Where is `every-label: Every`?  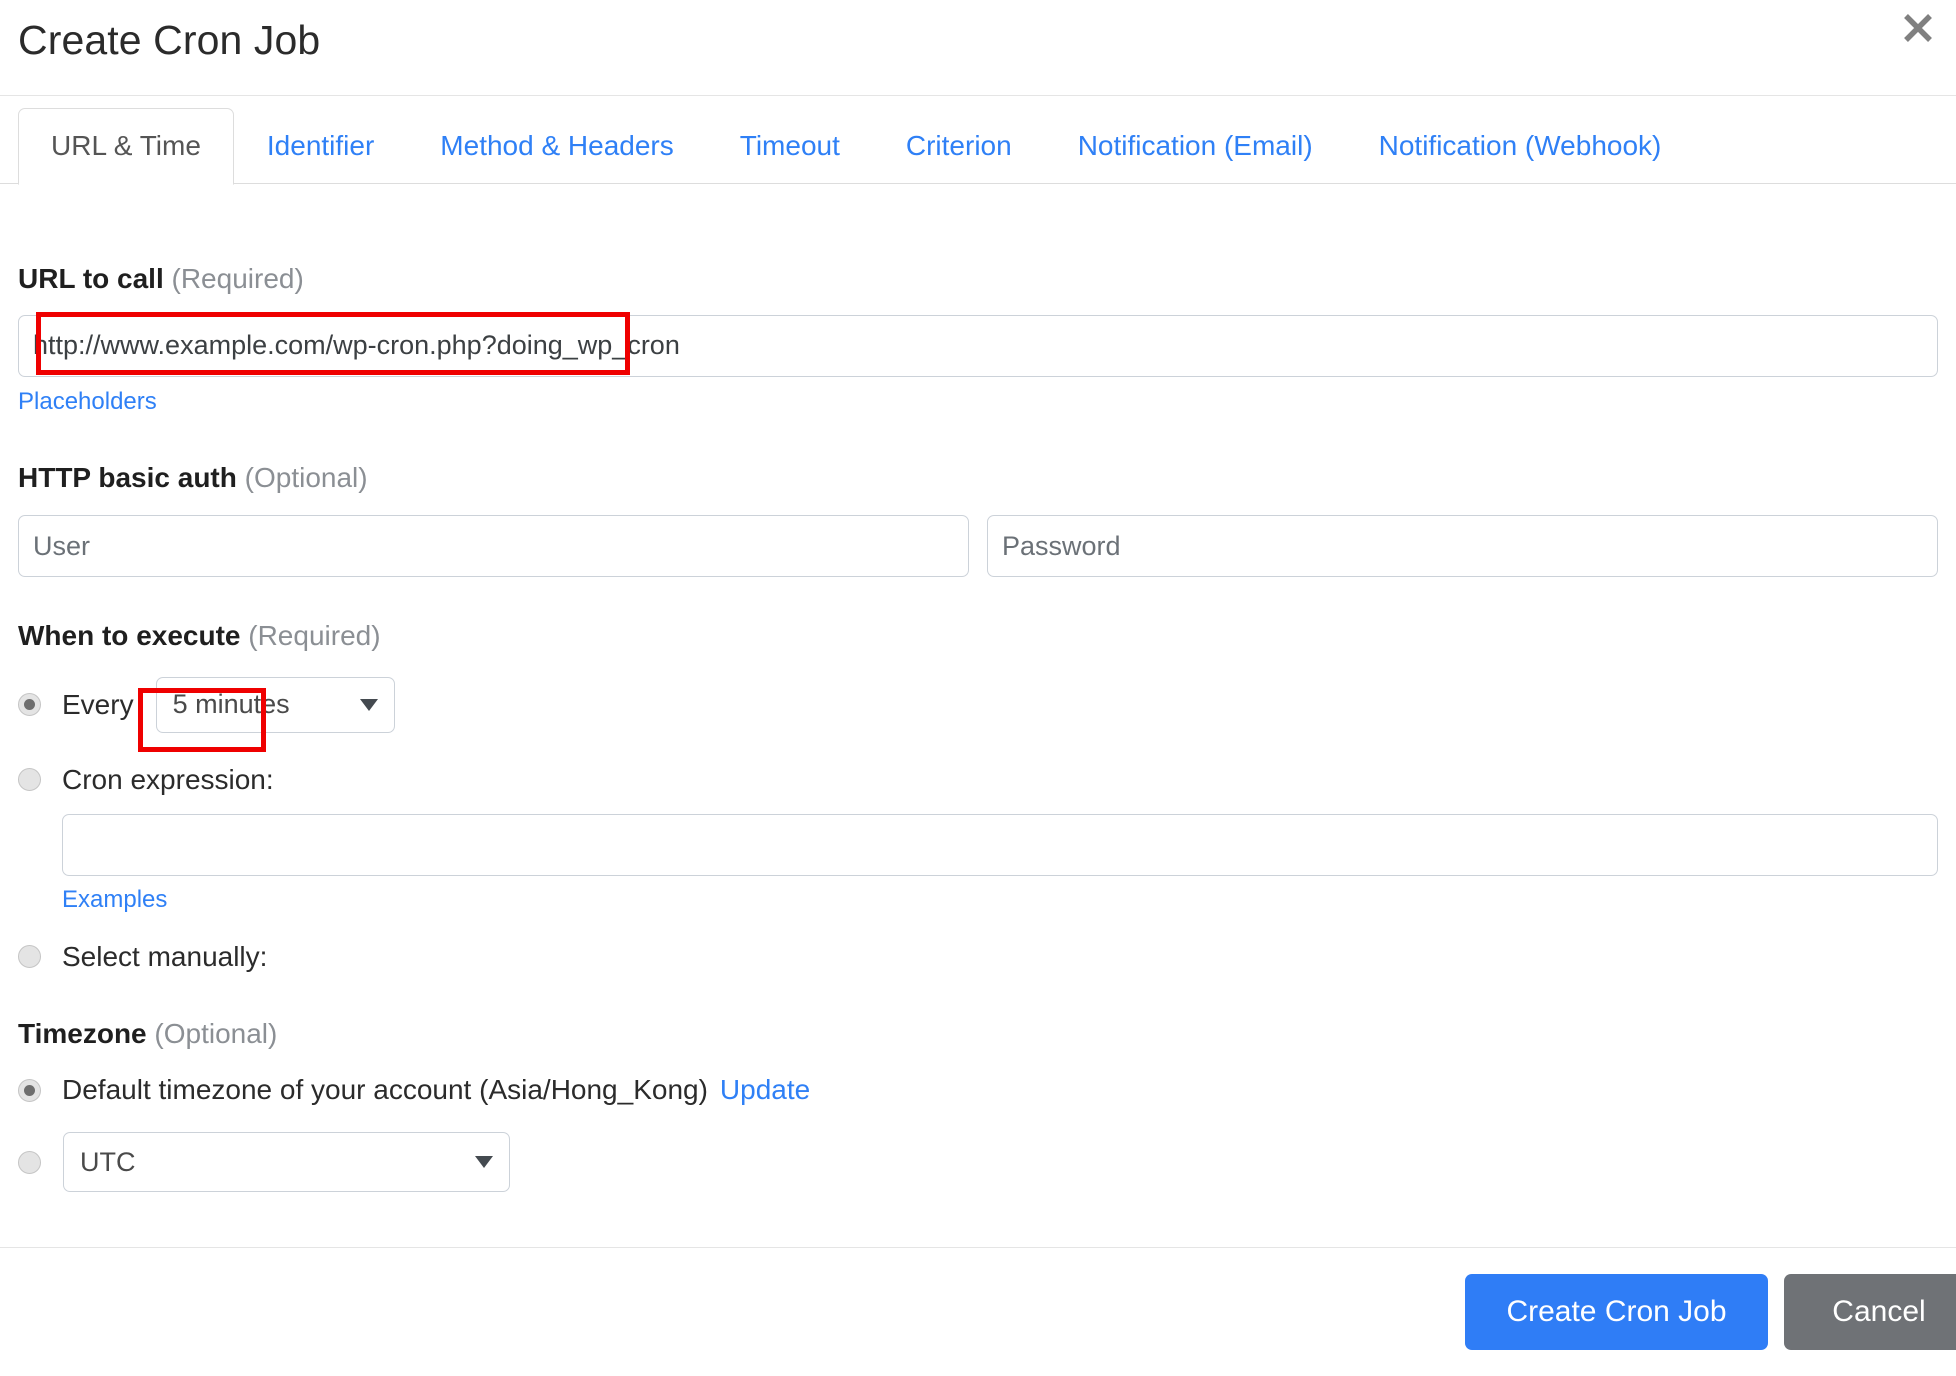
every-label: Every is located at coordinates (98, 704).